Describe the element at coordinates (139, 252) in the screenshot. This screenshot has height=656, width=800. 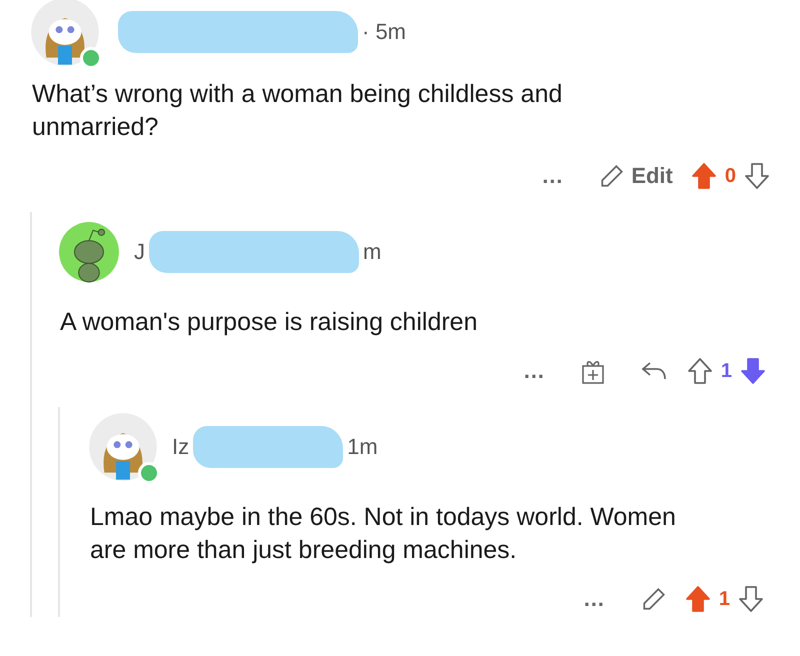
I see `username-text: J` at that location.